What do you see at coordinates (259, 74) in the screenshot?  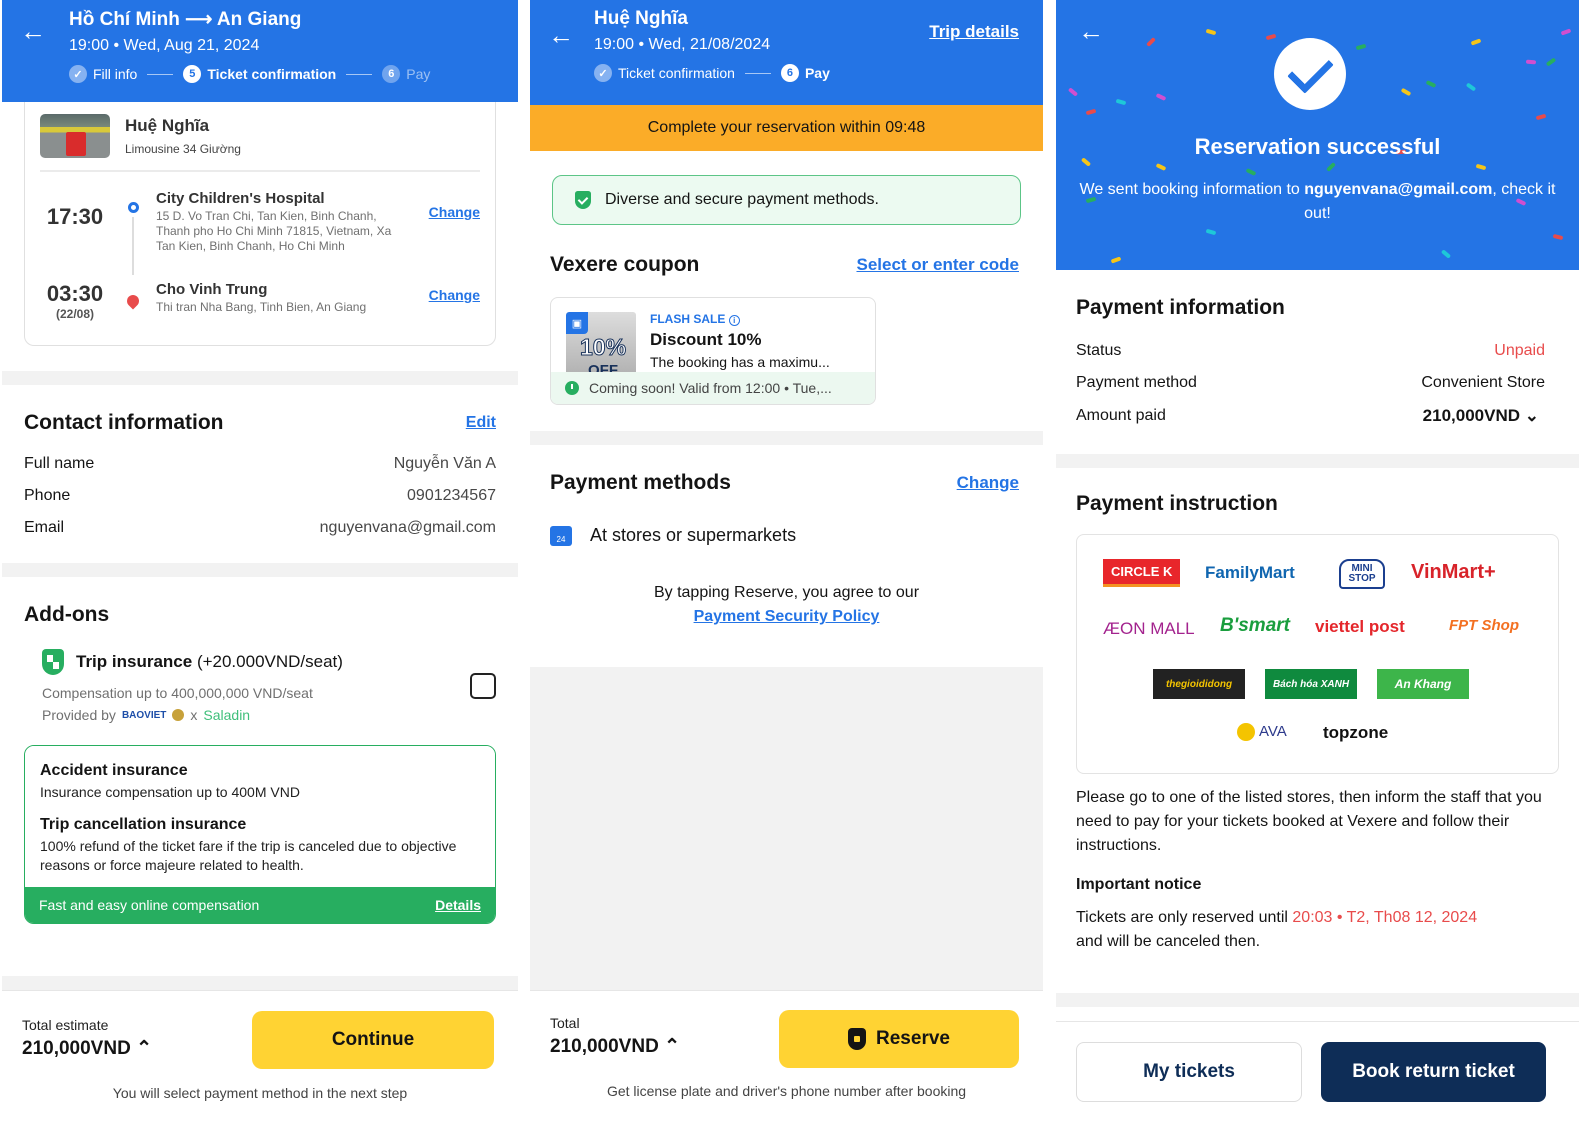 I see `step-ticket-confirmation: 5 Ticket confirmation` at bounding box center [259, 74].